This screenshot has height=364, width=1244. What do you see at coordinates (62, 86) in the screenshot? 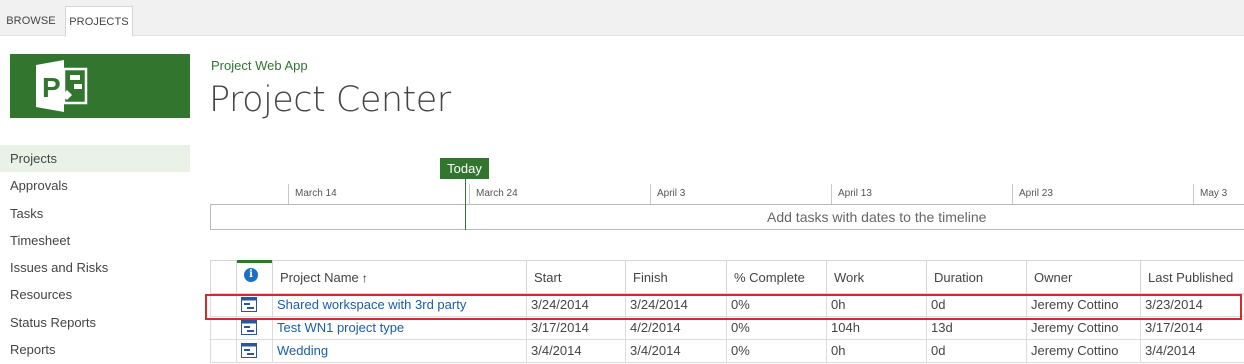
I see `project-logo-icon: P` at bounding box center [62, 86].